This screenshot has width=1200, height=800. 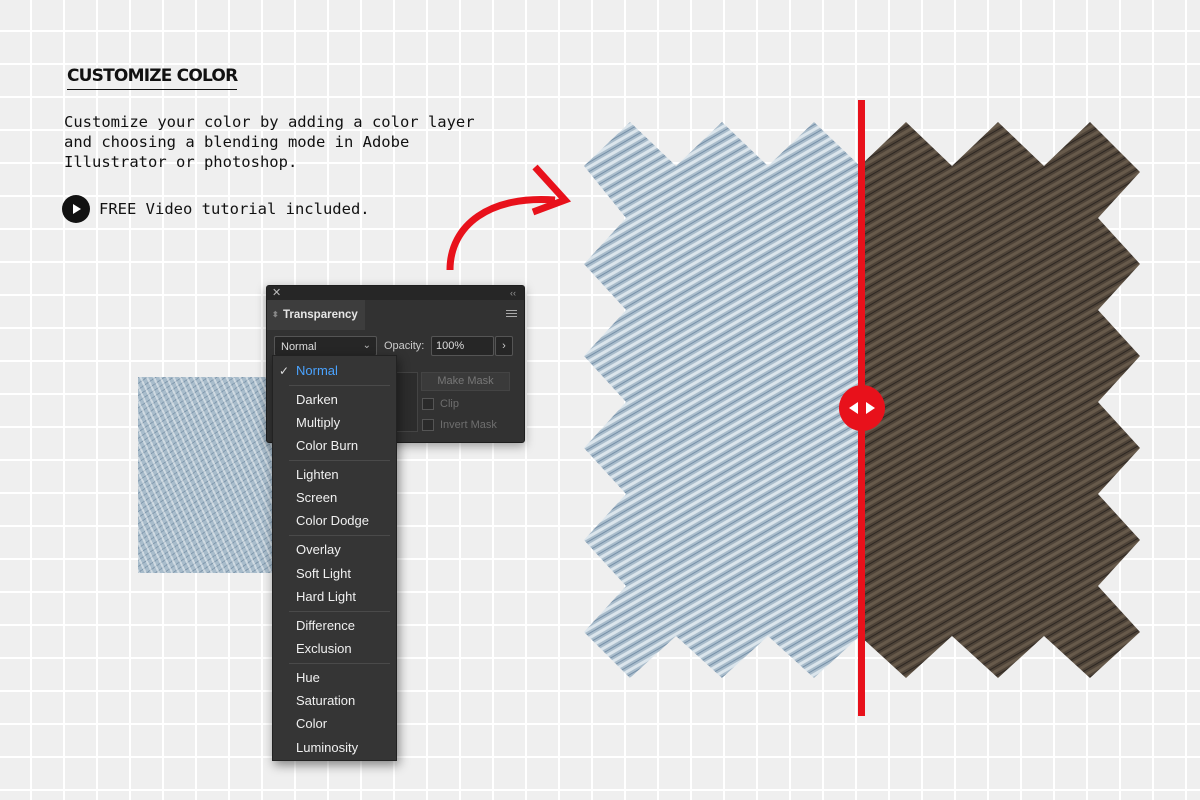 I want to click on video-tutorial-label: FREE Video tutorial included., so click(x=234, y=209).